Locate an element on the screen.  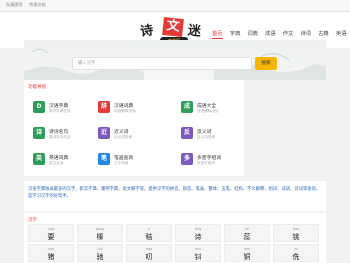
poem-icon: 诗 is located at coordinates (39, 133).